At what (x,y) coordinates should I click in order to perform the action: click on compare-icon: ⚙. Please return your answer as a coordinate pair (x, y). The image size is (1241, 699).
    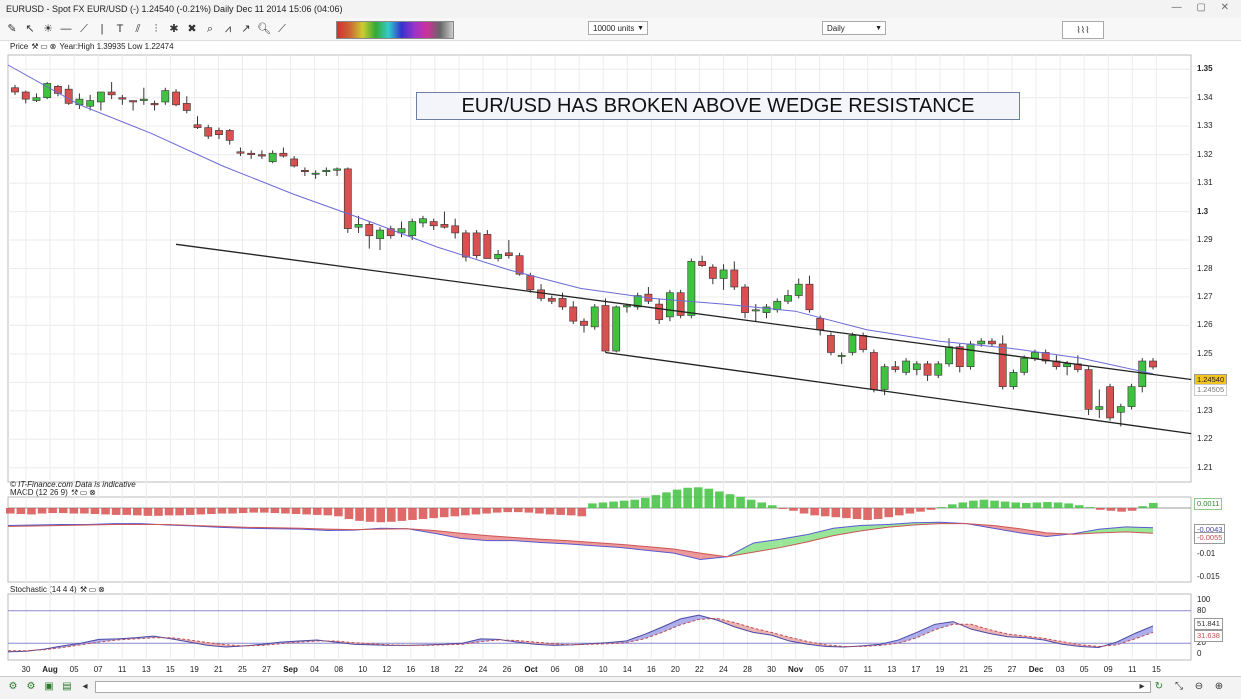
    Looking at the image, I should click on (31, 687).